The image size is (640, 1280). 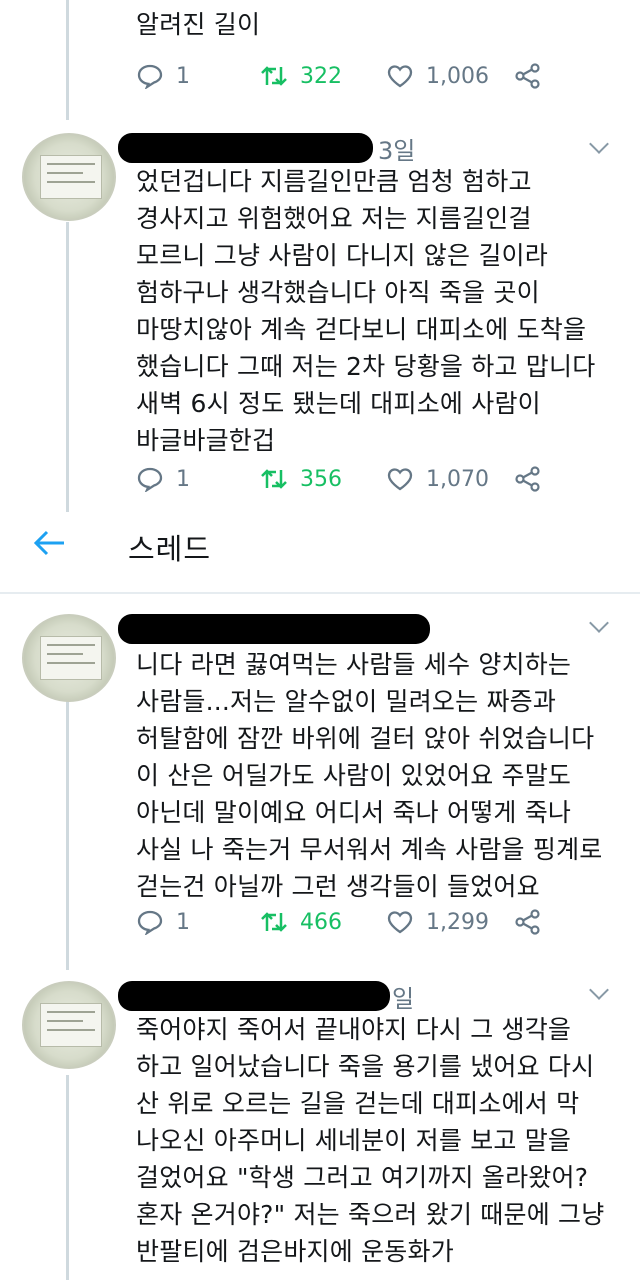 I want to click on tweet-actions: 1 466 1,299, so click(x=346, y=922).